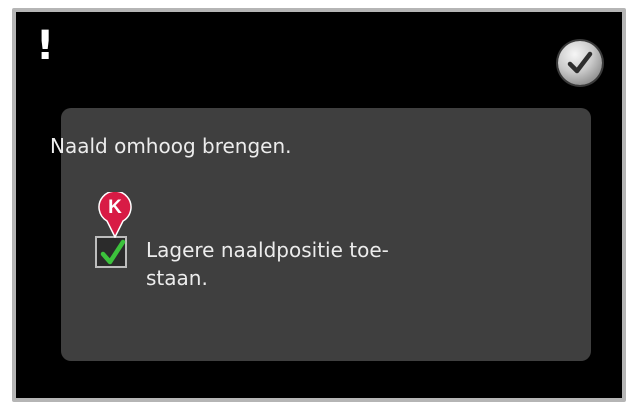 The height and width of the screenshot is (411, 643). I want to click on alert-icon: !, so click(45, 46).